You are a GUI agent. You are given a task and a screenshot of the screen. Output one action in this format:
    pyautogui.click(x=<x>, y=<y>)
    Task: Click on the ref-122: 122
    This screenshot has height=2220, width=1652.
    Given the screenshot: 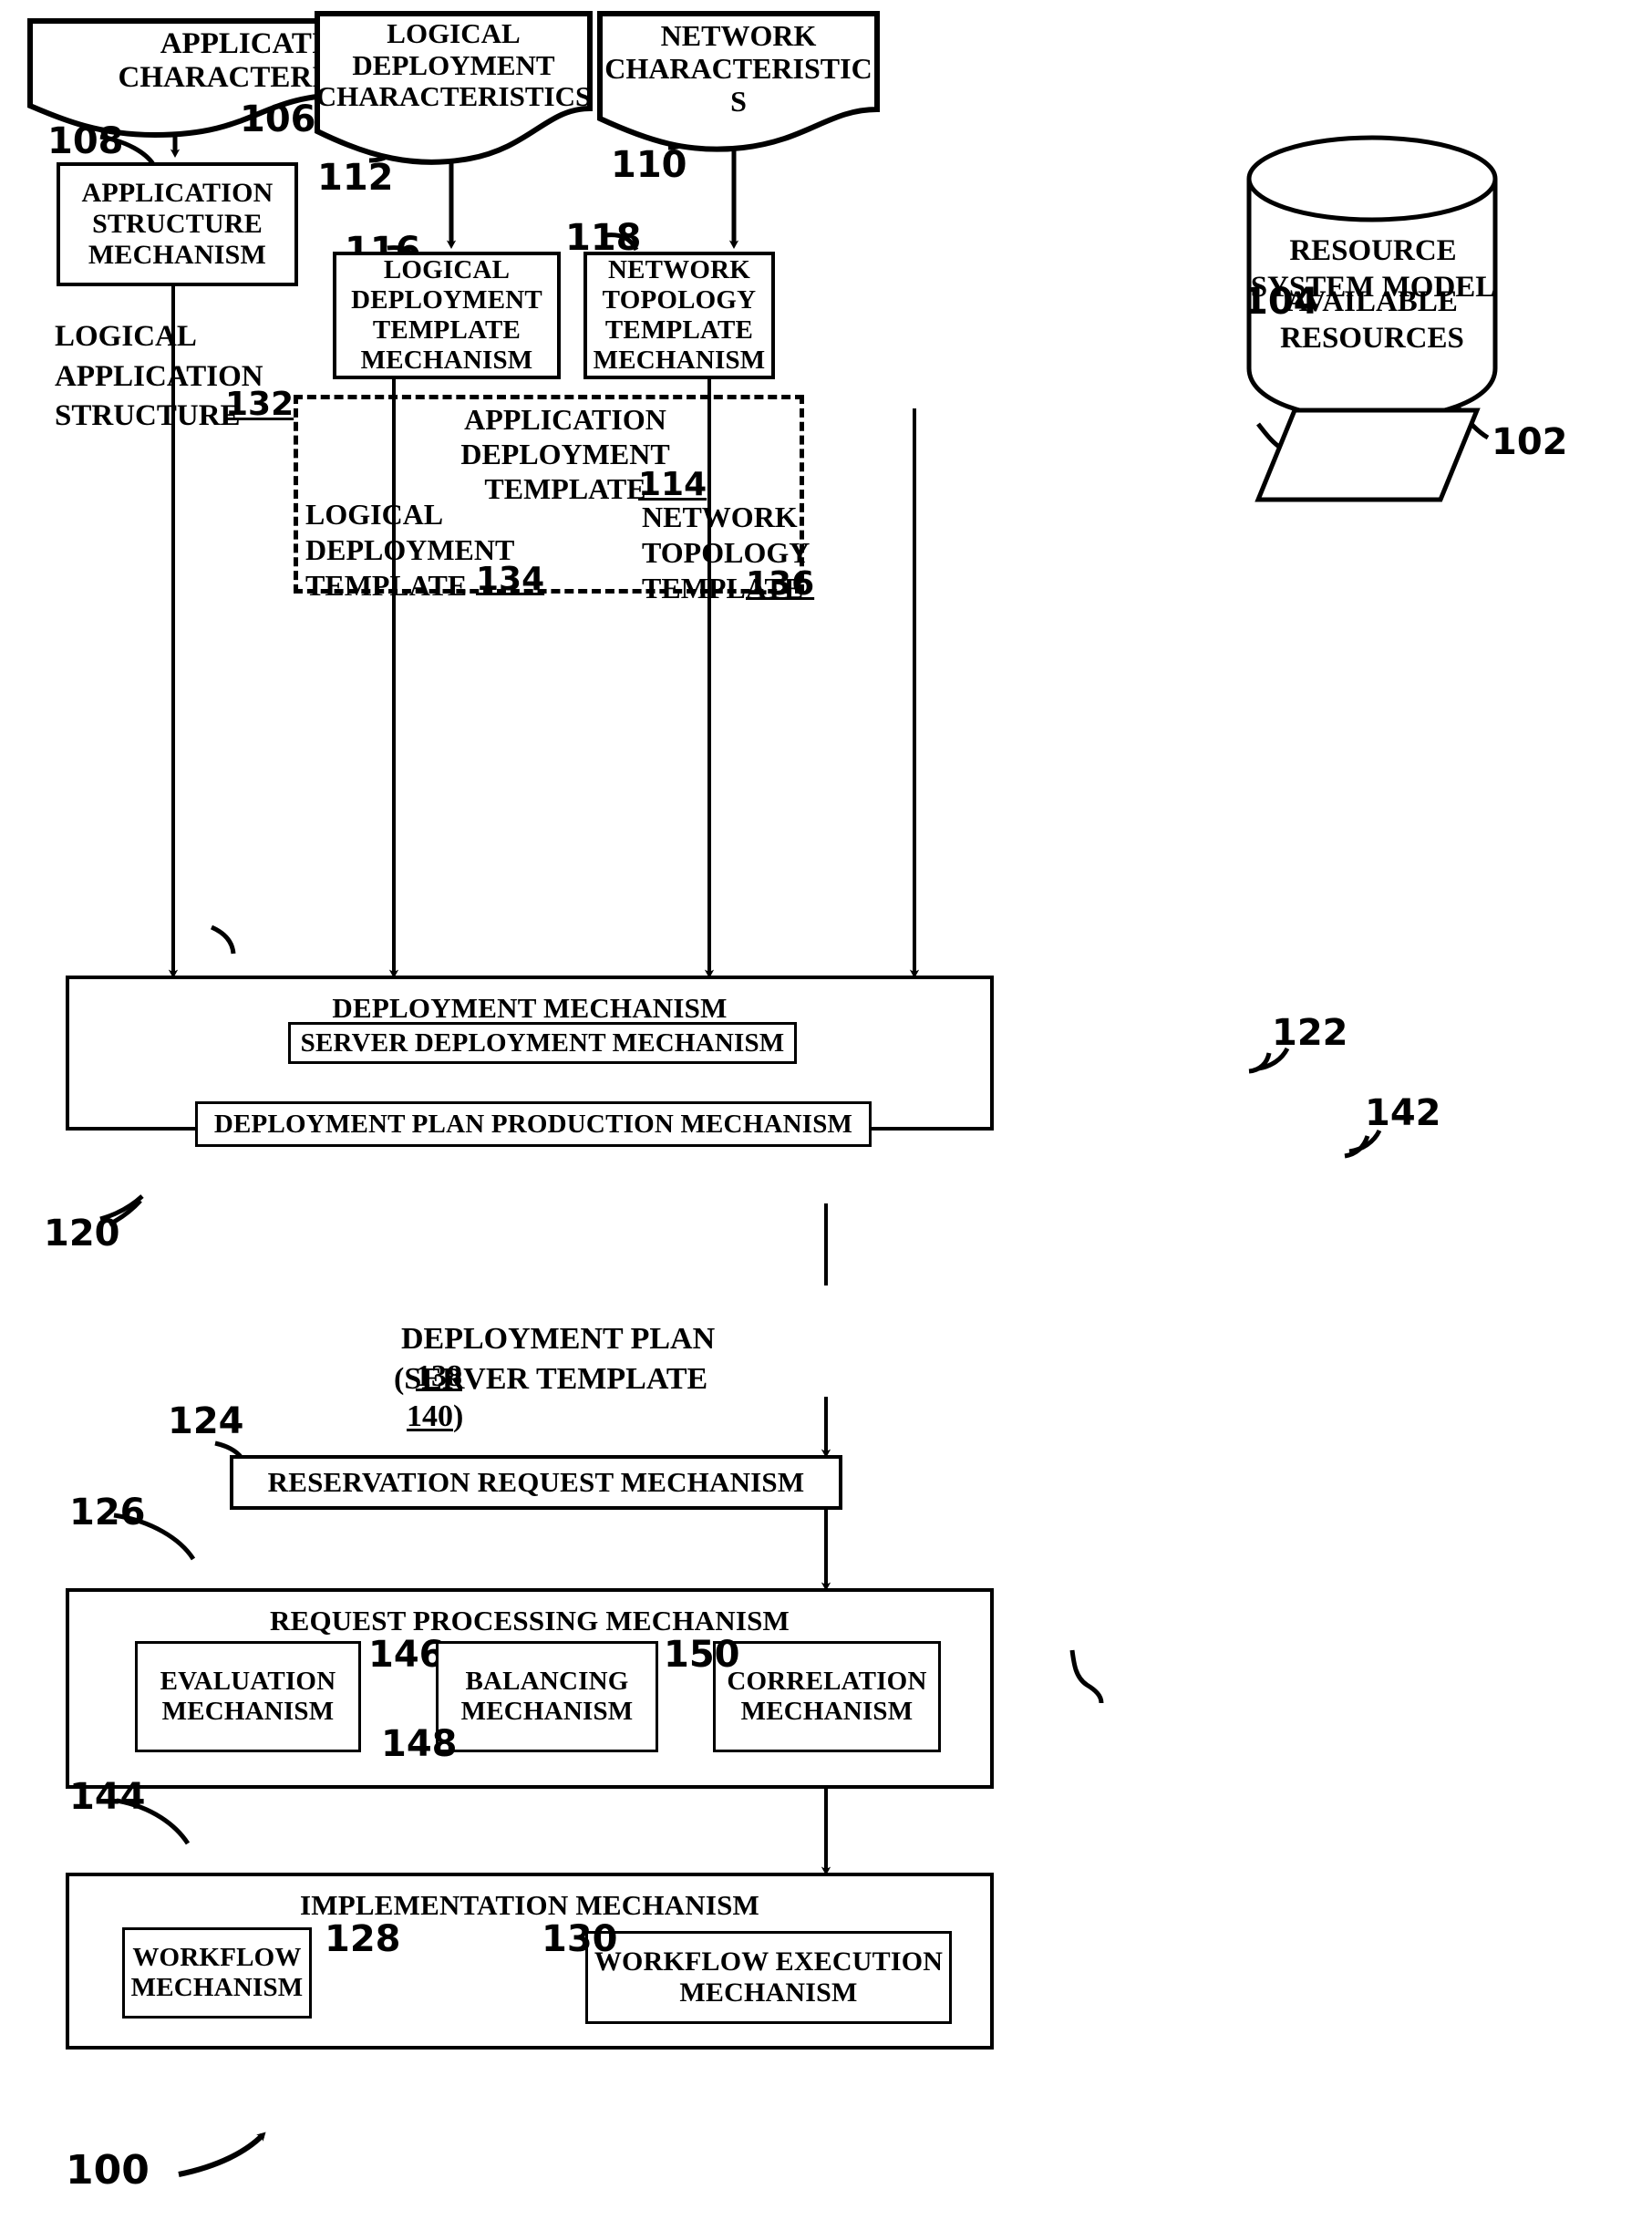 What is the action you would take?
    pyautogui.click(x=1310, y=1033)
    